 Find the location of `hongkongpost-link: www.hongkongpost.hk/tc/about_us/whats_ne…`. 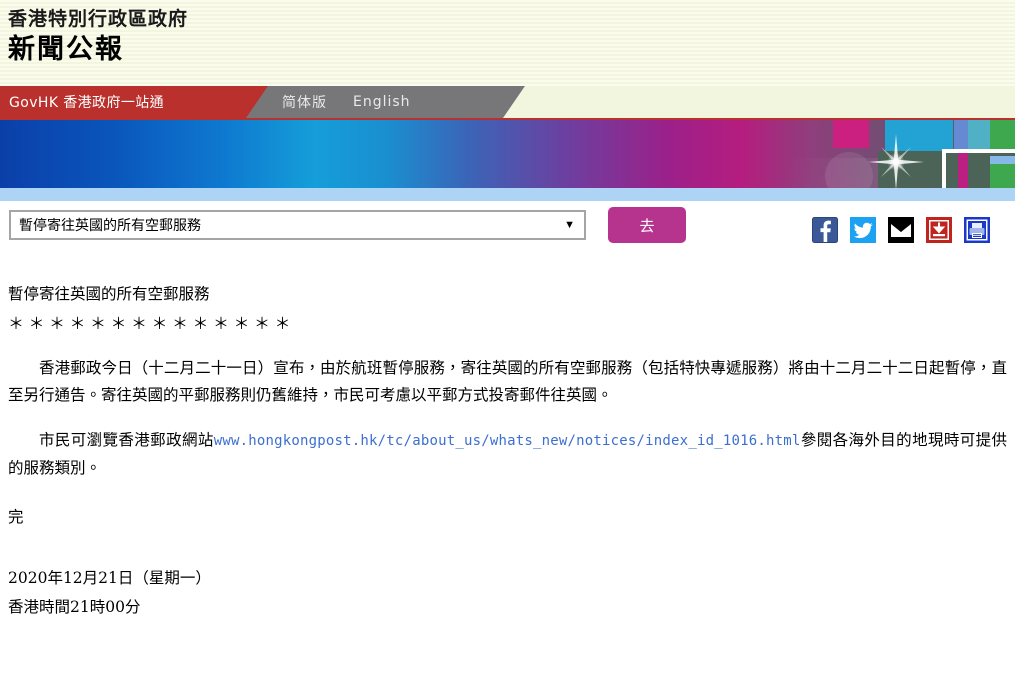

hongkongpost-link: www.hongkongpost.hk/tc/about_us/whats_ne… is located at coordinates (507, 441).